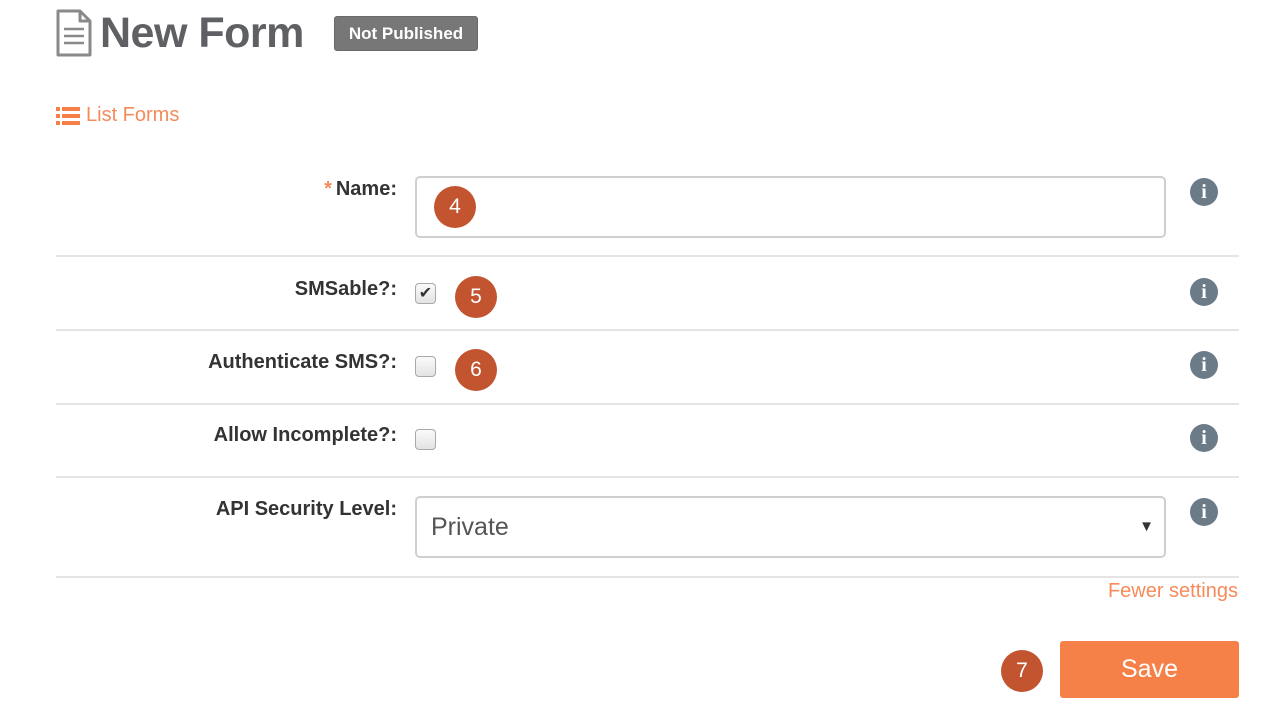  What do you see at coordinates (647, 293) in the screenshot?
I see `smsable-row: SMSable?: ✔ i` at bounding box center [647, 293].